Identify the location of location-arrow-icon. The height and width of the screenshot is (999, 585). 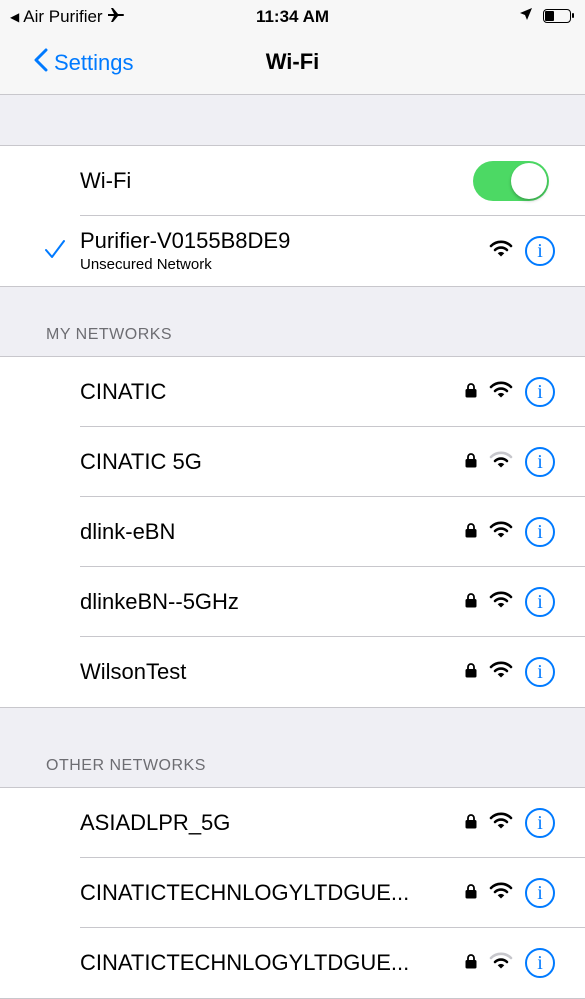
(526, 16).